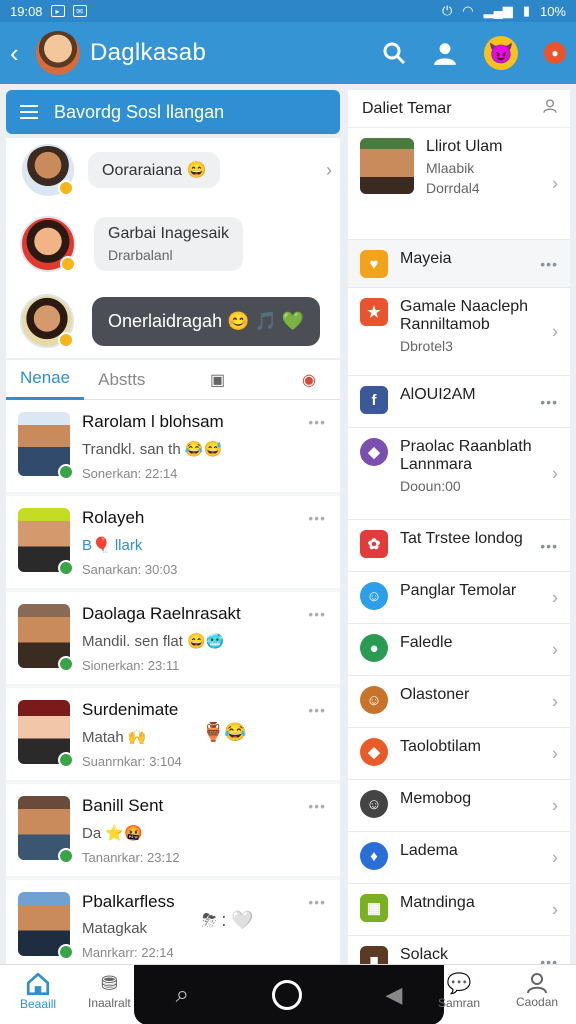  Describe the element at coordinates (79, 11) in the screenshot. I see `message-notification-icon: ✉` at that location.